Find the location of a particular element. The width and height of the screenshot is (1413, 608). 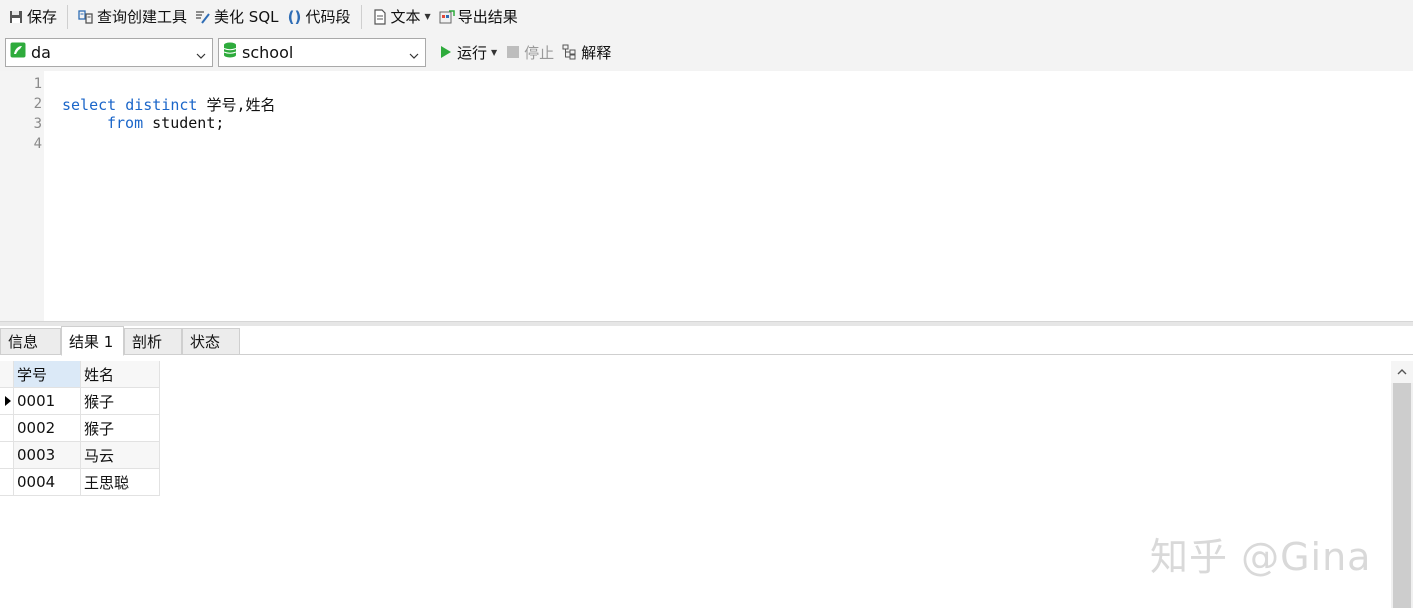

explain-icon is located at coordinates (570, 52).